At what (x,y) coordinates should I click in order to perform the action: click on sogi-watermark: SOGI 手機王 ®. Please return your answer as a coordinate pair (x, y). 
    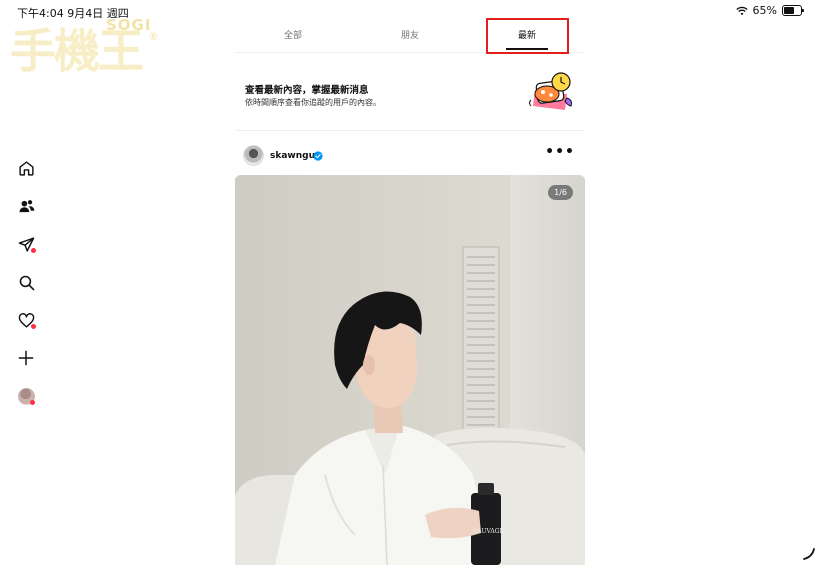
    Looking at the image, I should click on (83, 54).